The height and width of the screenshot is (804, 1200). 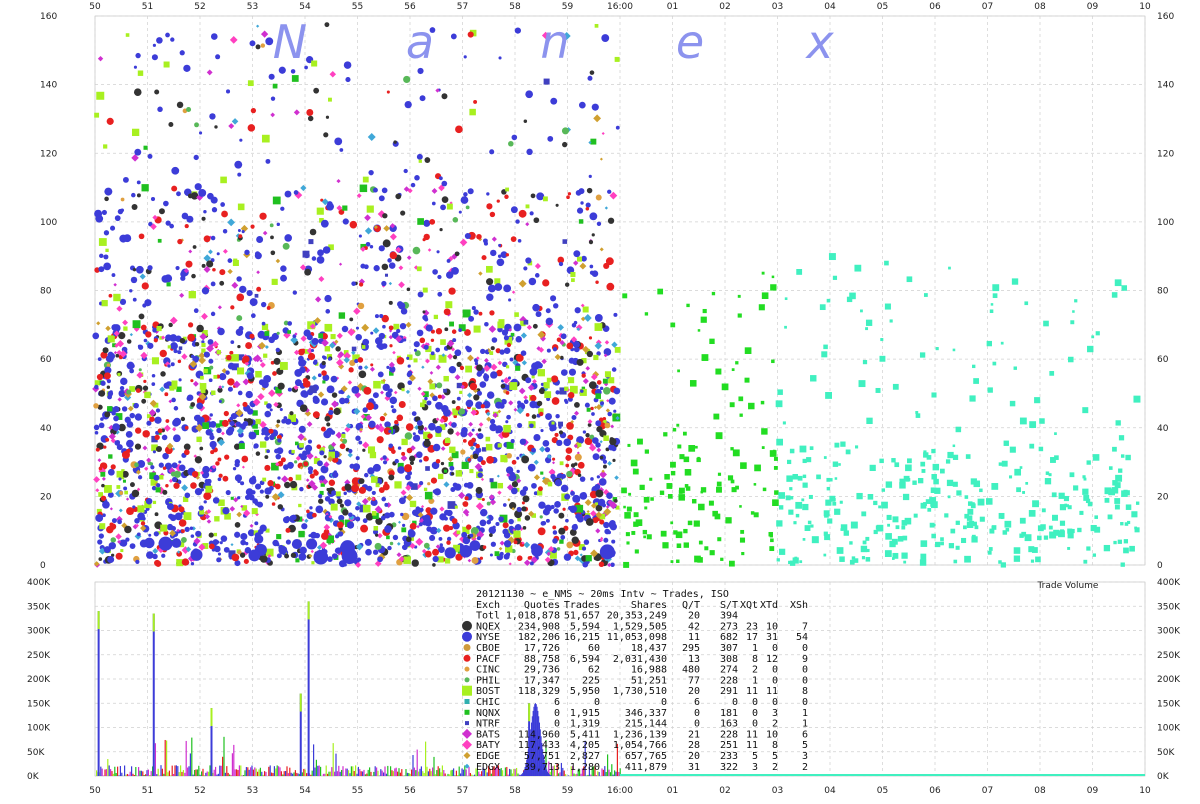 What do you see at coordinates (640, 745) in the screenshot?
I see `stats-row-baty-shares: 1,054,766` at bounding box center [640, 745].